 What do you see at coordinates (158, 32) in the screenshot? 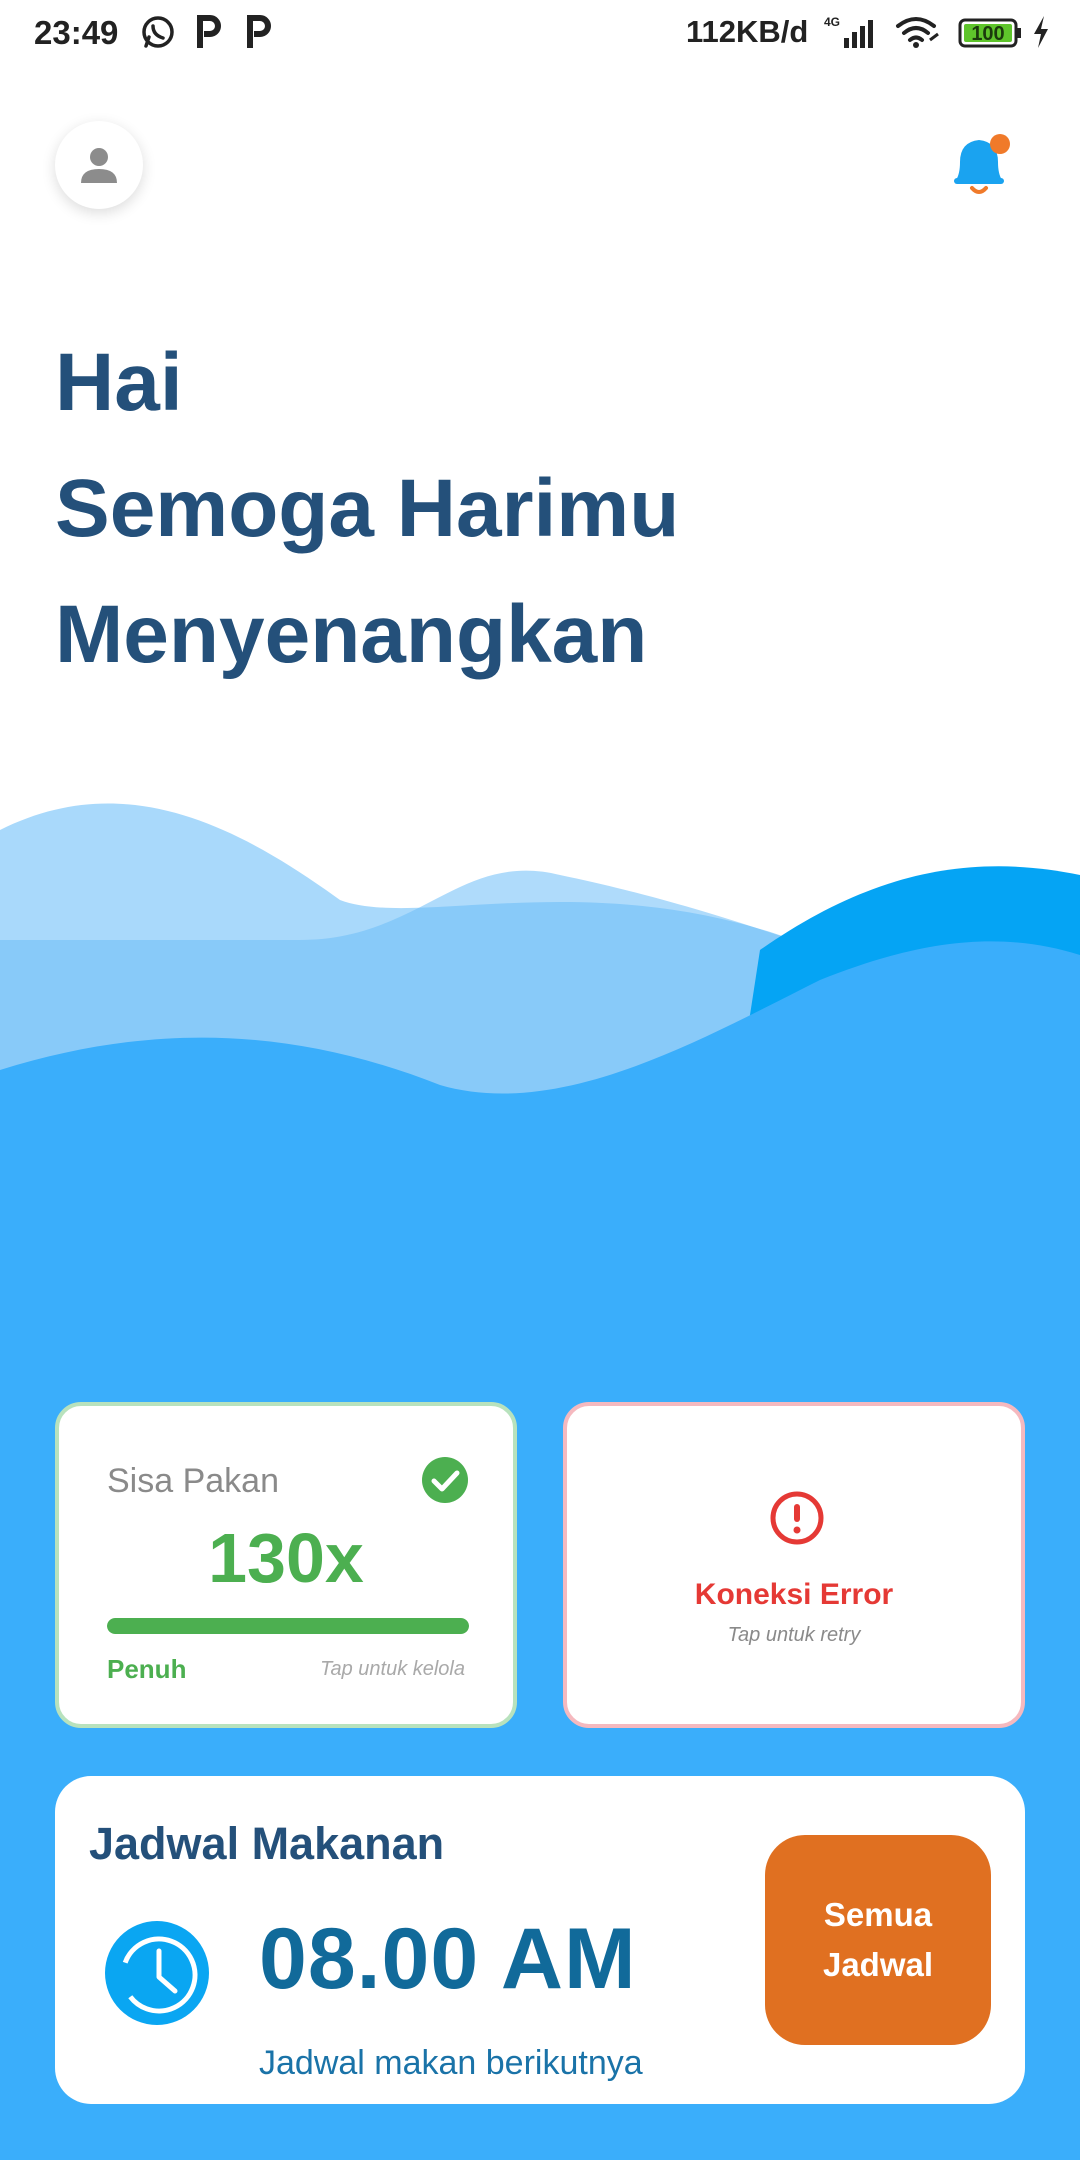
I see `whatsapp-icon` at bounding box center [158, 32].